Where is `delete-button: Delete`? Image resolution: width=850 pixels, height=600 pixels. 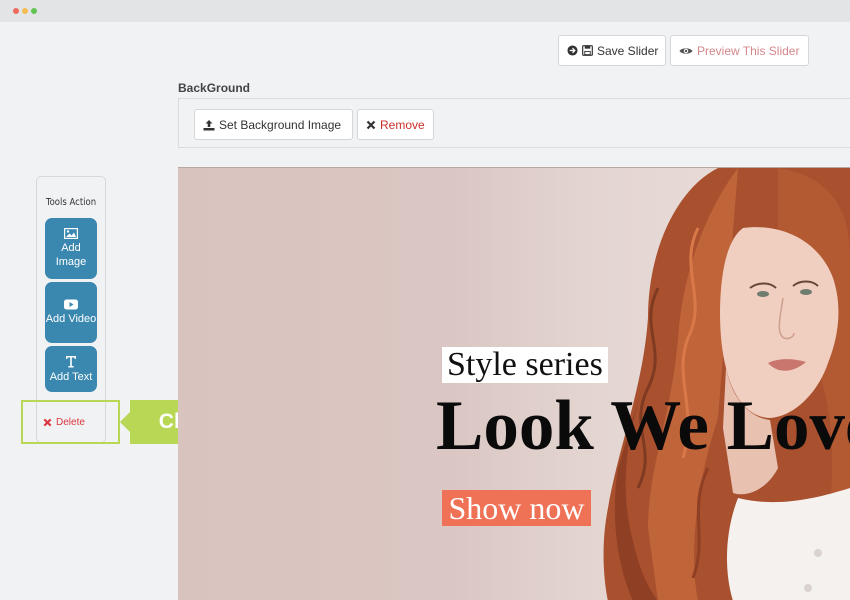
delete-button: Delete is located at coordinates (64, 422).